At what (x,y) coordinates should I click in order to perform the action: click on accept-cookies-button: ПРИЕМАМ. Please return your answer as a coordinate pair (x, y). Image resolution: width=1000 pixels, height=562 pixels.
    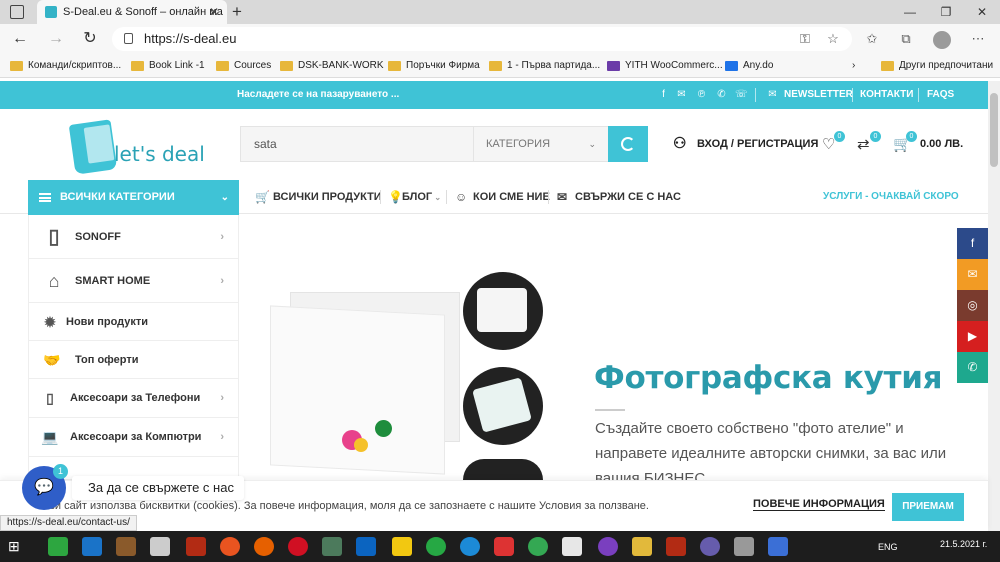
    Looking at the image, I should click on (928, 507).